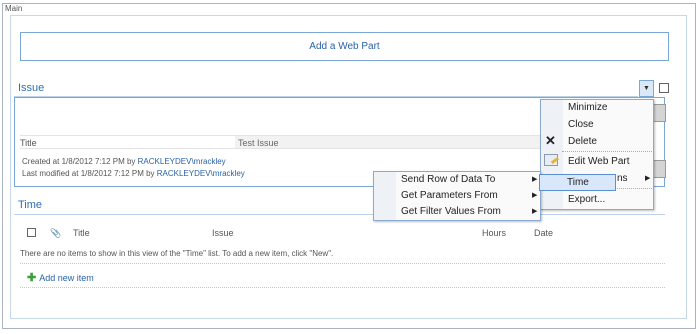 This screenshot has width=699, height=334. What do you see at coordinates (582, 141) in the screenshot?
I see `menu-item-delete: Delete` at bounding box center [582, 141].